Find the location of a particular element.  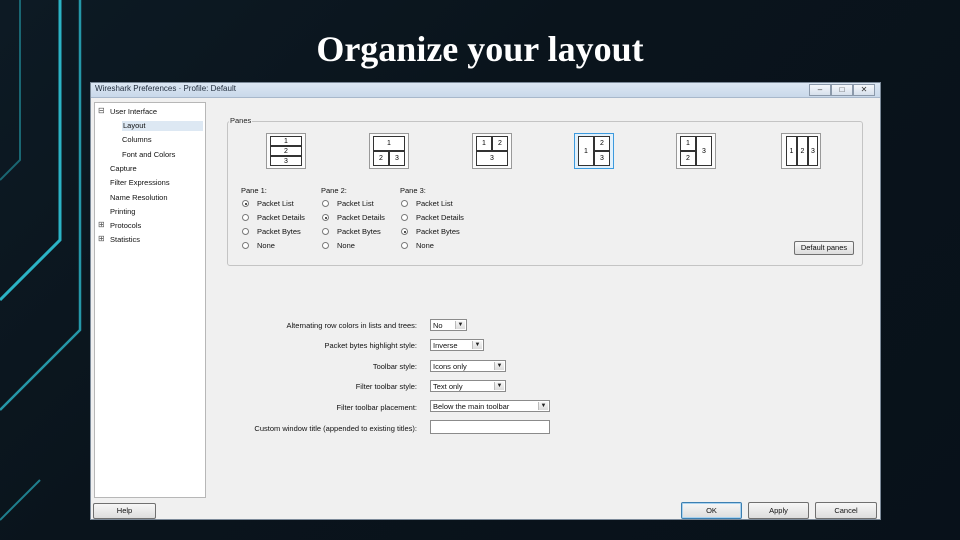

tree-item-user-interface: User Interface is located at coordinates (133, 112).